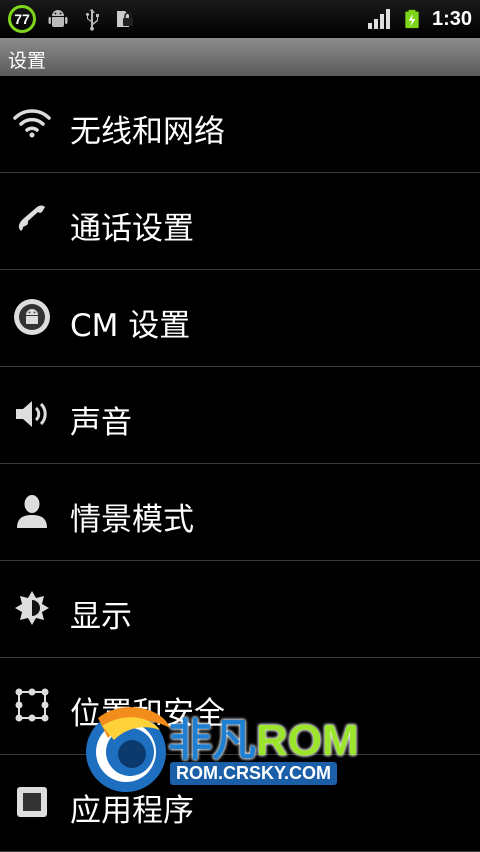  I want to click on android-debug-icon, so click(58, 18).